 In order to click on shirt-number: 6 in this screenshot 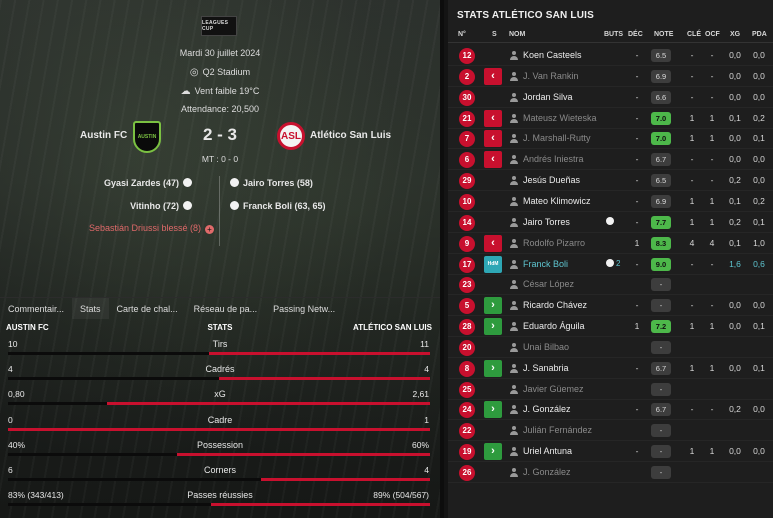, I will do `click(467, 160)`.